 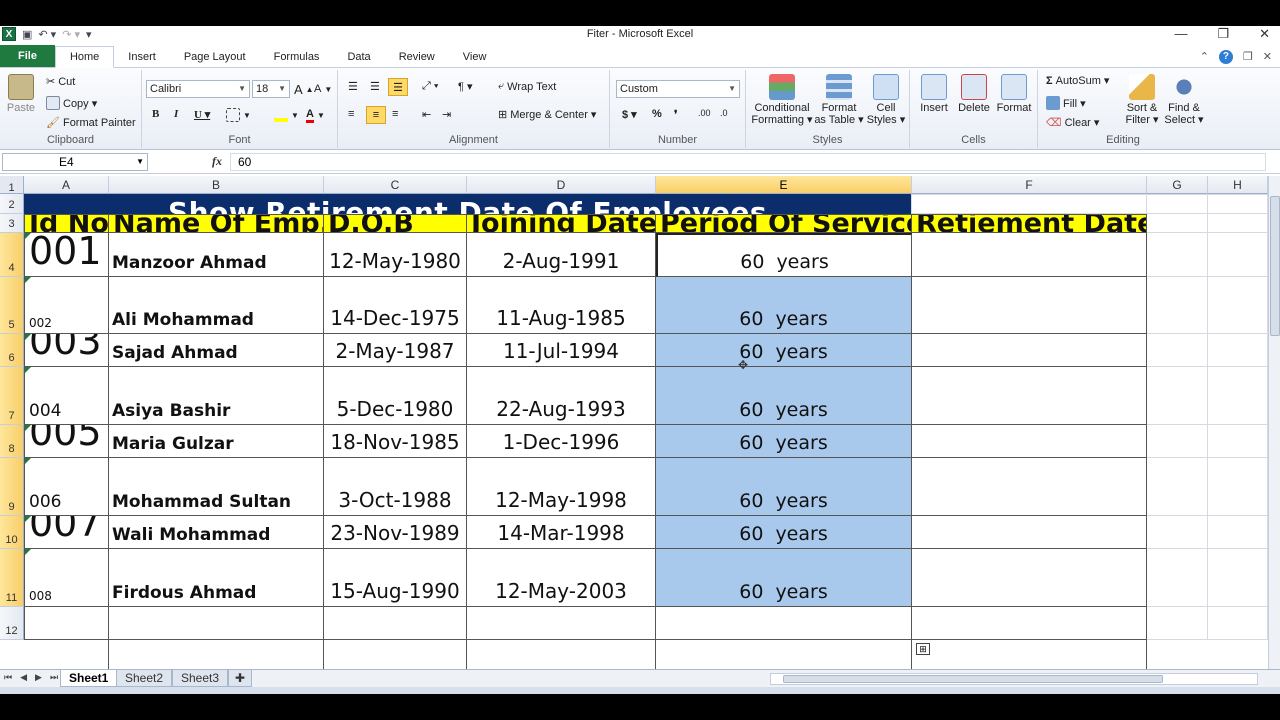 I want to click on help-icon: ?, so click(x=1225, y=57).